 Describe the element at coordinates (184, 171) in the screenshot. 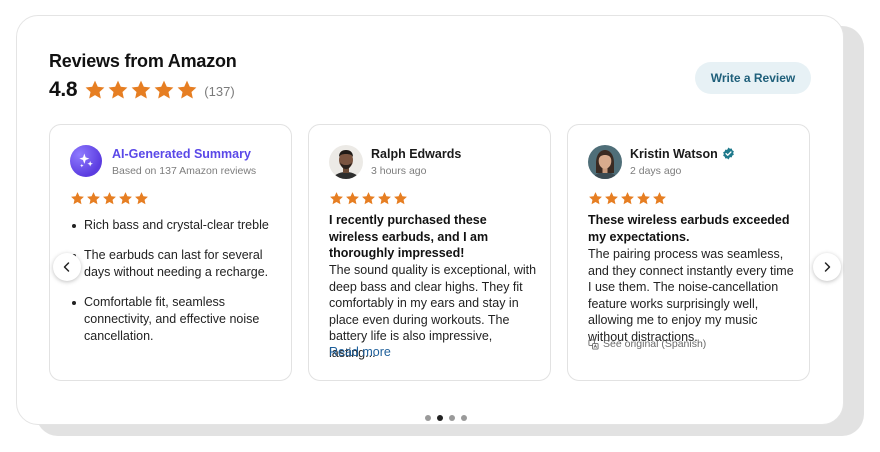

I see `summary-subtitle: Based on 137 Amazon reviews` at that location.